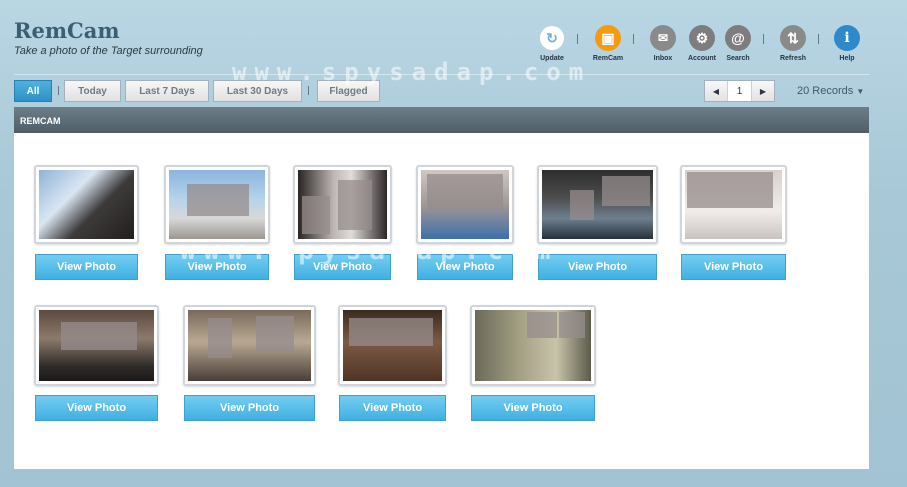 The image size is (907, 487). I want to click on help-label: Help, so click(847, 58).